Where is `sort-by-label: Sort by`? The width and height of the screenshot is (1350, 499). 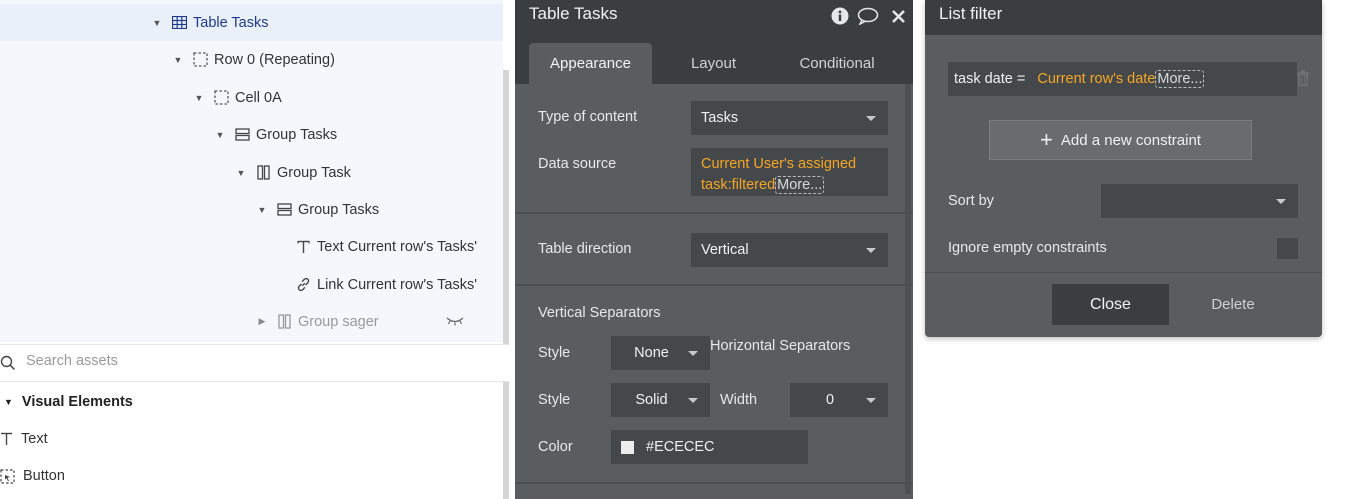
sort-by-label: Sort by is located at coordinates (971, 201).